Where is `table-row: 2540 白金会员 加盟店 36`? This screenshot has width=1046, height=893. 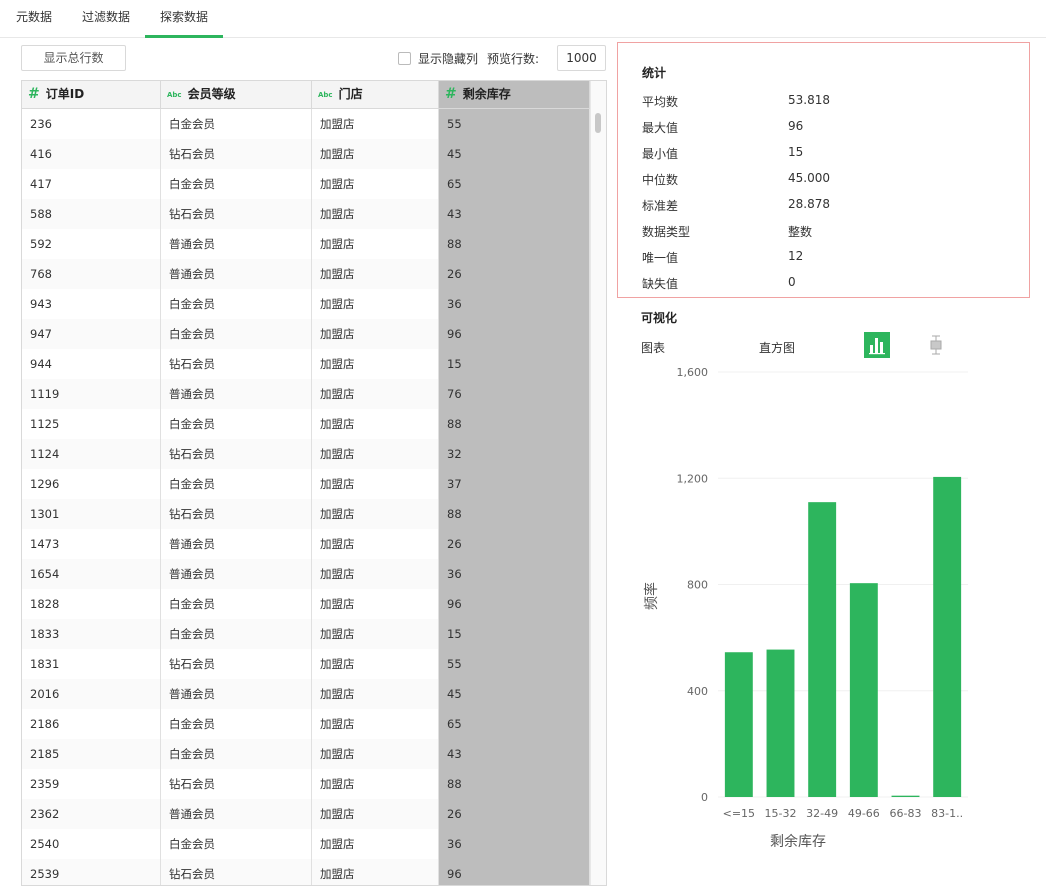 table-row: 2540 白金会员 加盟店 36 is located at coordinates (306, 844).